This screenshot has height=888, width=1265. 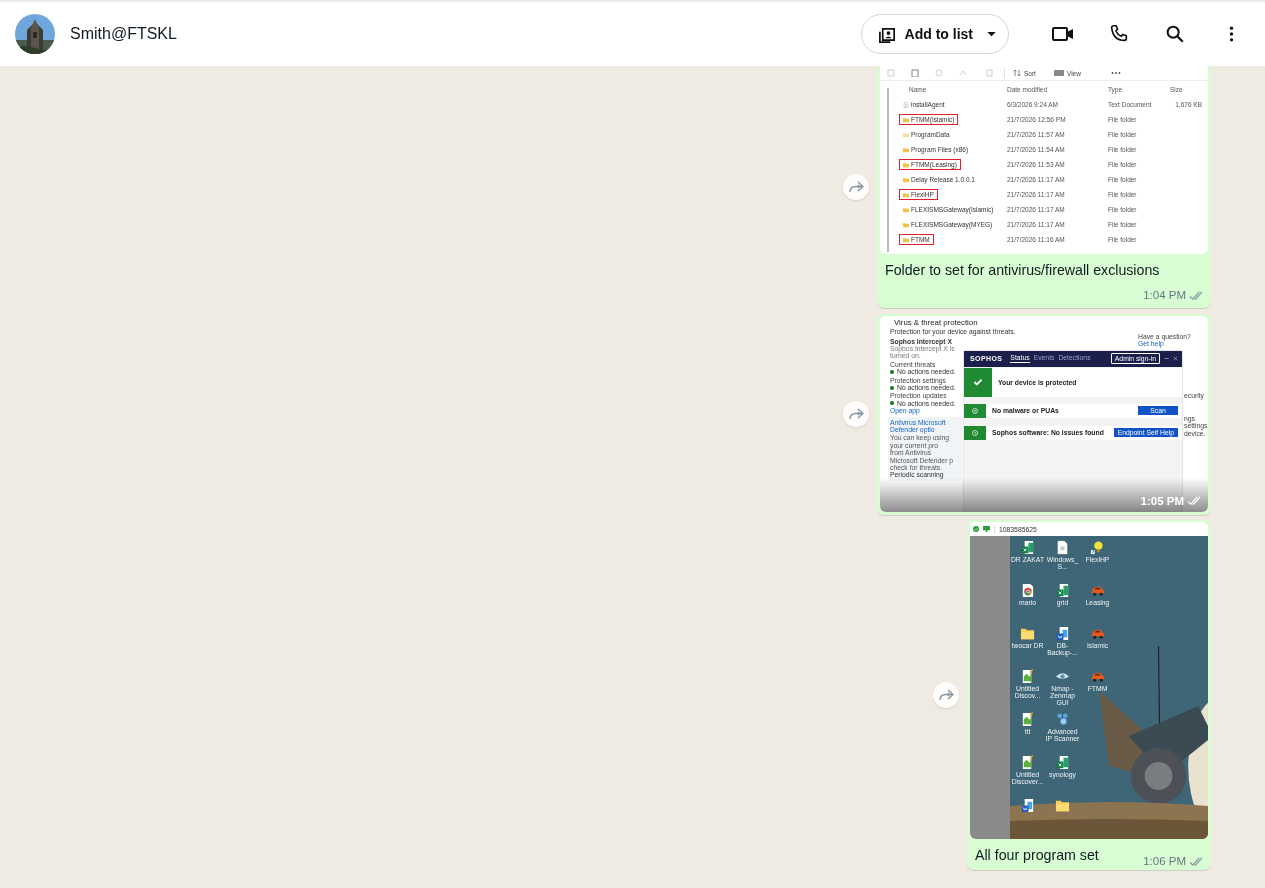 What do you see at coordinates (1058, 73) in the screenshot?
I see `view-icon` at bounding box center [1058, 73].